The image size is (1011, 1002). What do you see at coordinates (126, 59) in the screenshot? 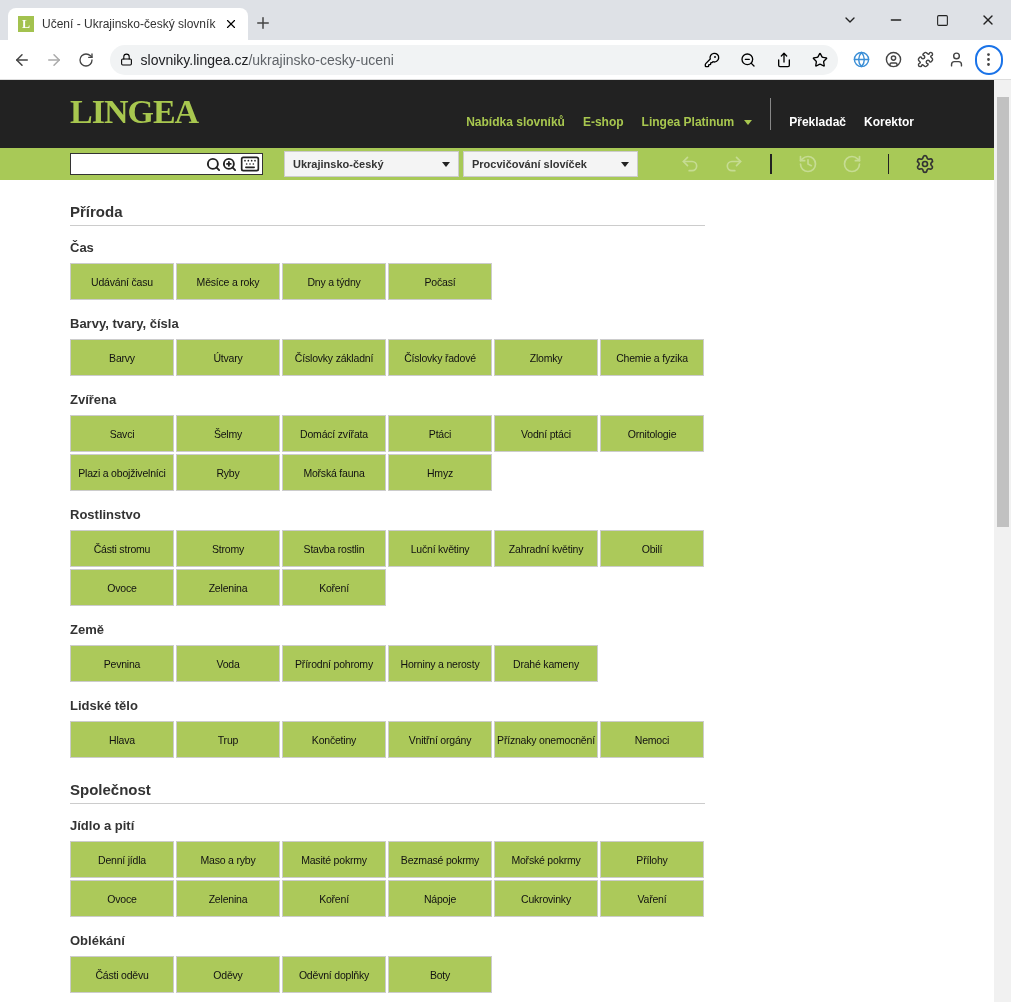
I see `lock-icon` at bounding box center [126, 59].